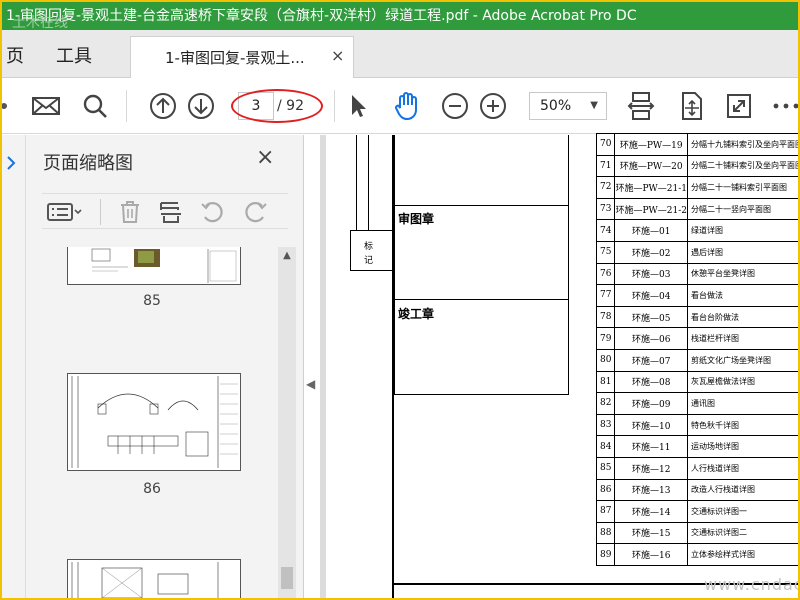 This screenshot has width=800, height=600. Describe the element at coordinates (785, 106) in the screenshot. I see `more-icon` at that location.